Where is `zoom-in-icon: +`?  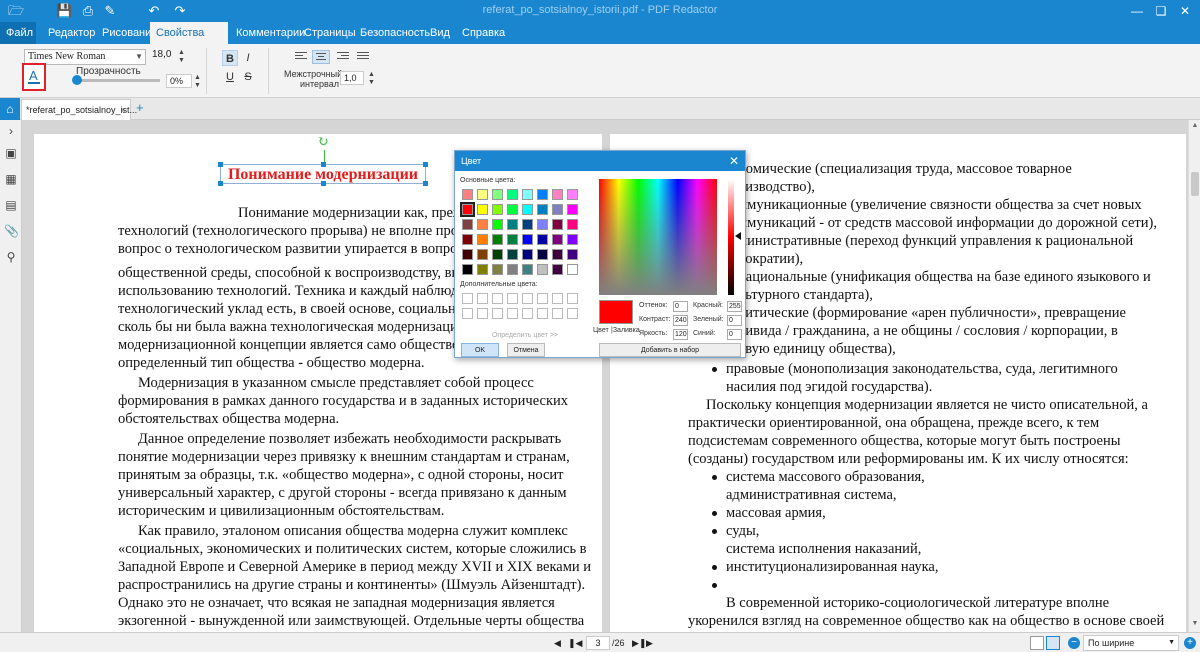
zoom-in-icon: + is located at coordinates (1190, 643).